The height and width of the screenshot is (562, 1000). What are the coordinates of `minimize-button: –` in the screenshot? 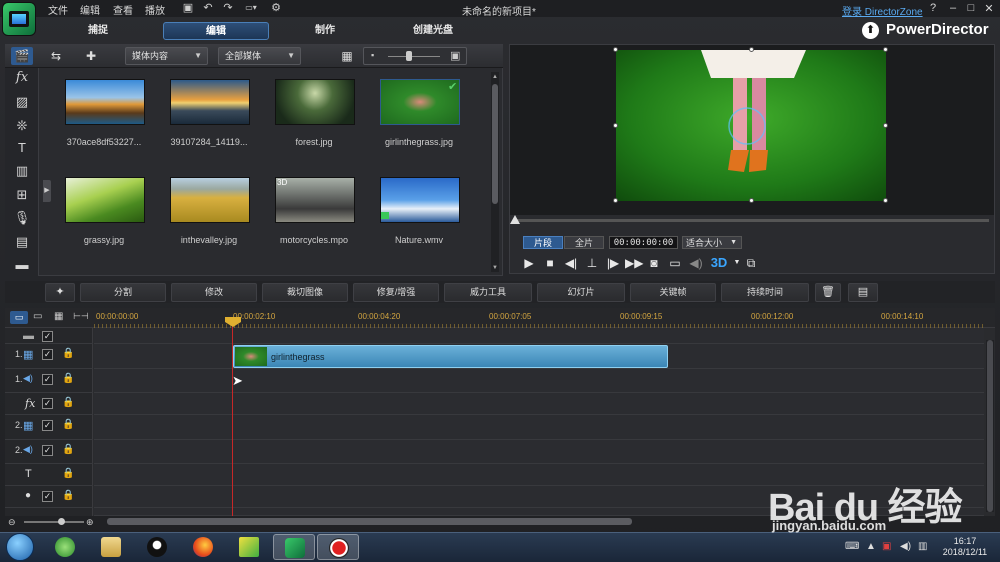 It's located at (953, 8).